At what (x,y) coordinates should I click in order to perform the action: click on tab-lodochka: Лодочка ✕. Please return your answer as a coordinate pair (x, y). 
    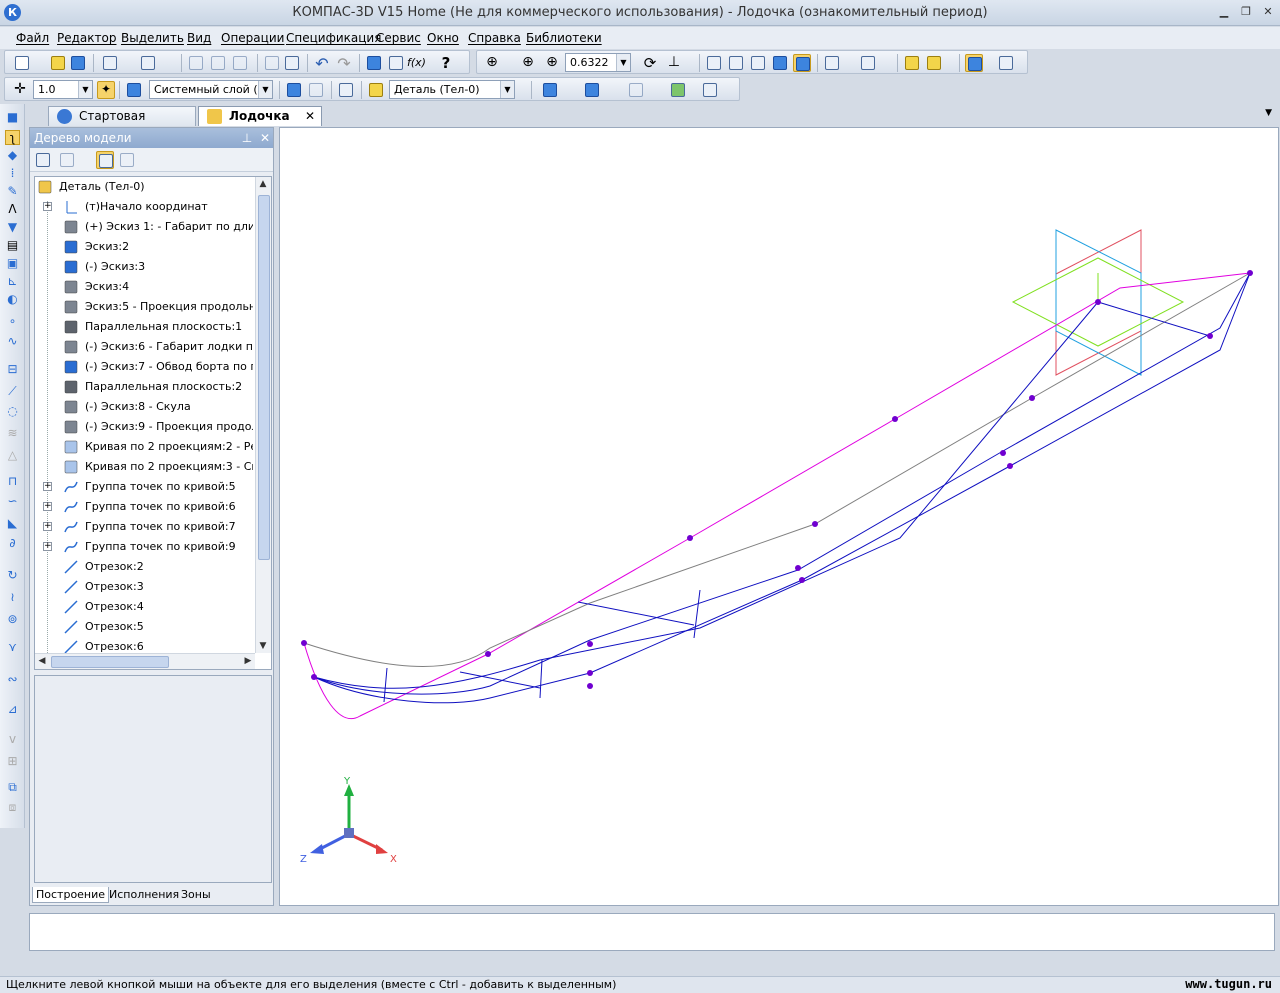
    Looking at the image, I should click on (260, 116).